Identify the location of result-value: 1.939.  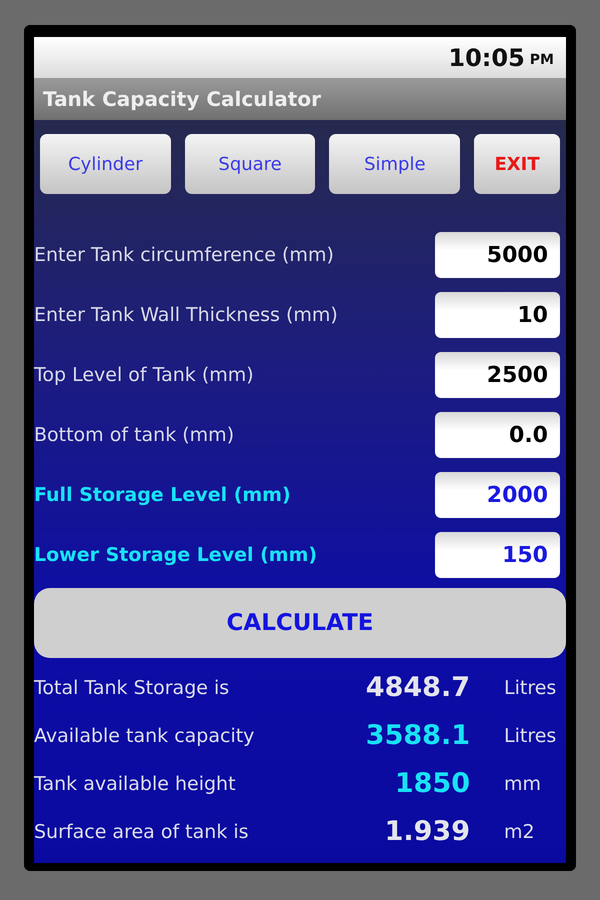
(427, 831).